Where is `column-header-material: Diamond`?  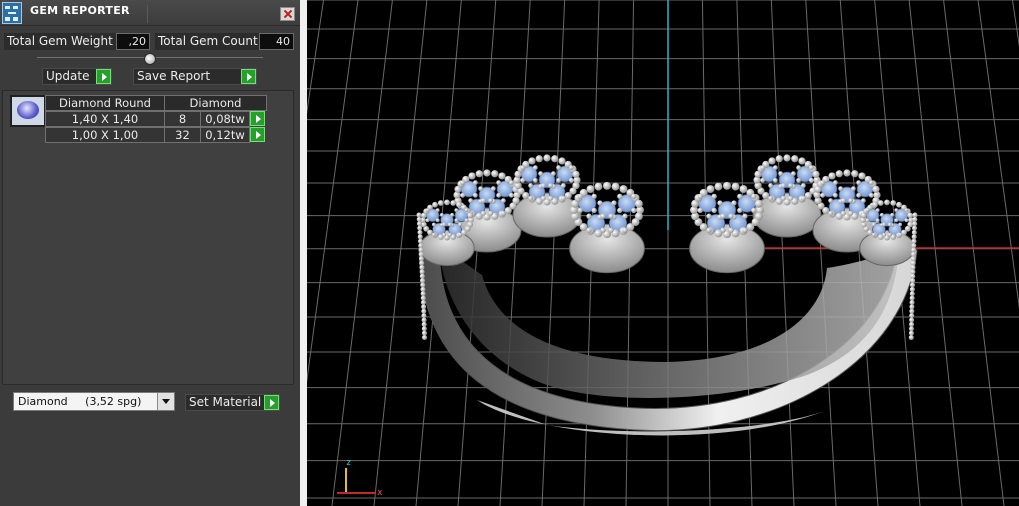
column-header-material: Diamond is located at coordinates (215, 103).